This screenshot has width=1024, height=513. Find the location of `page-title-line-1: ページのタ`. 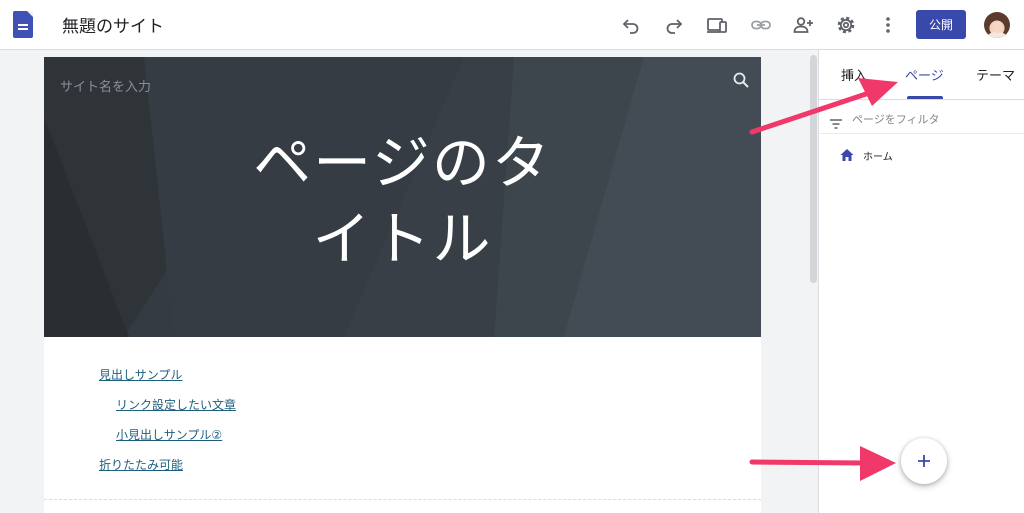

page-title-line-1: ページのタ is located at coordinates (402, 163).